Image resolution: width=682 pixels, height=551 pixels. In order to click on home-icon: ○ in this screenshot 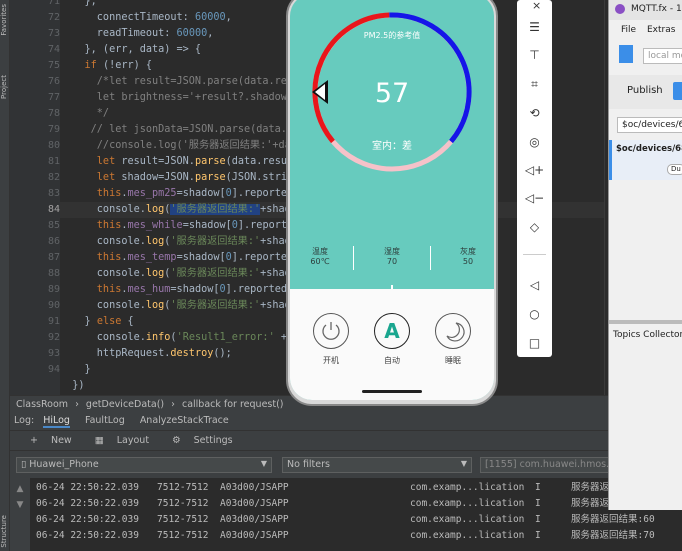, I will do `click(534, 314)`.